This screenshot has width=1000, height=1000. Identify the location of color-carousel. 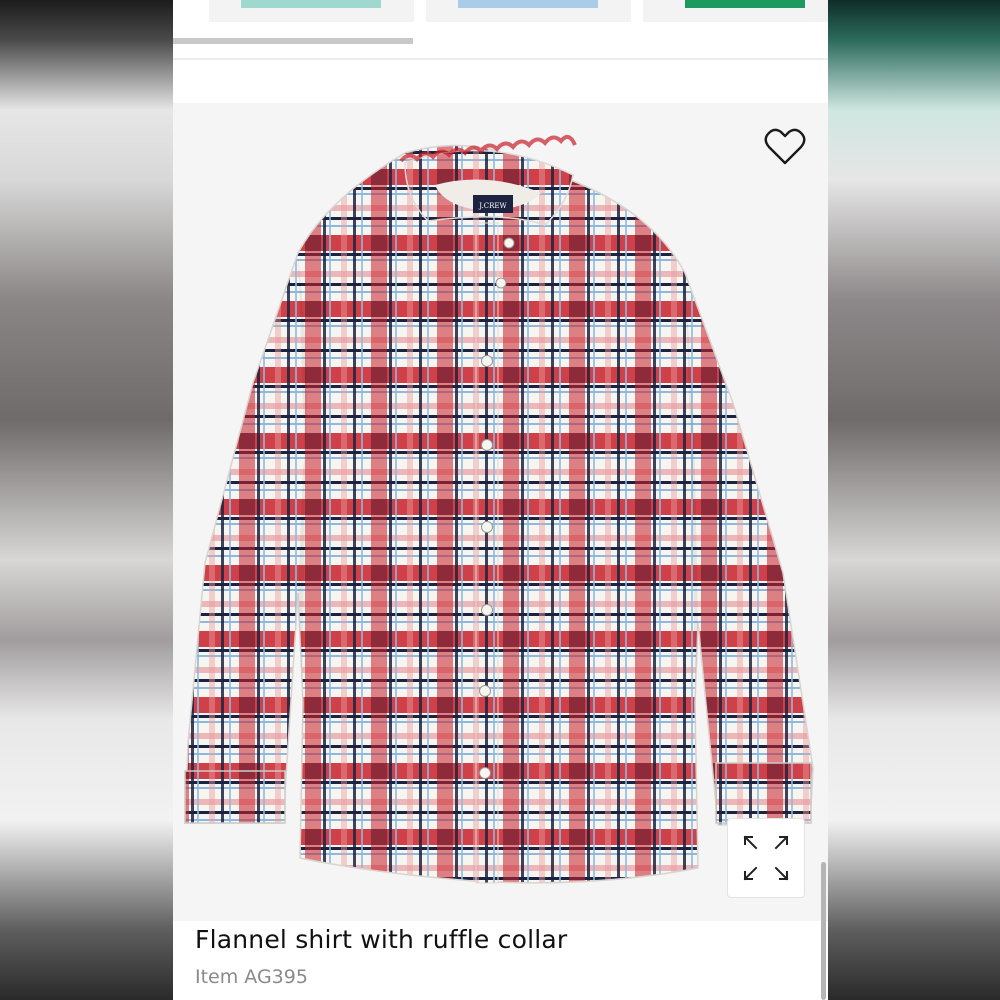
(500, 13).